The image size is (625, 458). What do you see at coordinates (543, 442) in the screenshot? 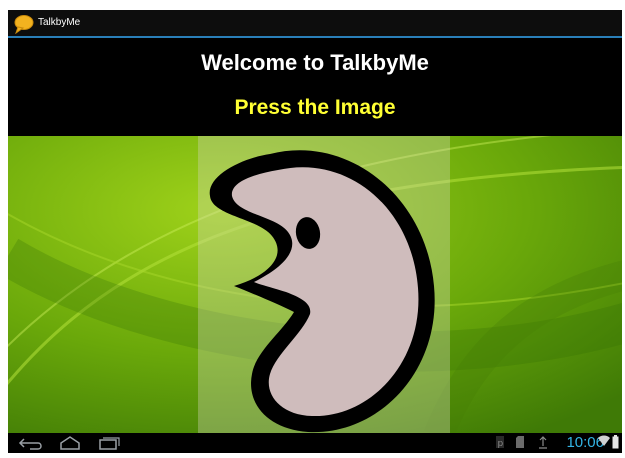
I see `upload-icon` at bounding box center [543, 442].